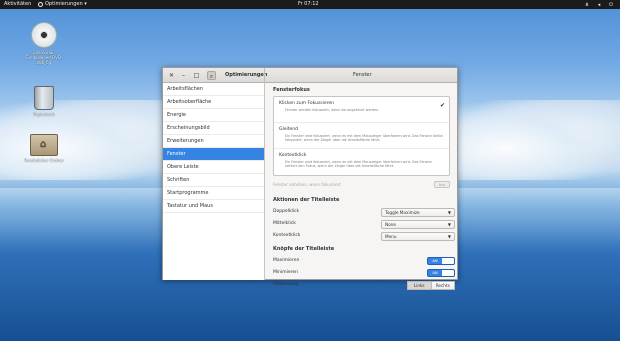 This screenshot has height=341, width=620. I want to click on sidebar-item-keyboard-mouse: Tastatur und Maus, so click(213, 206).